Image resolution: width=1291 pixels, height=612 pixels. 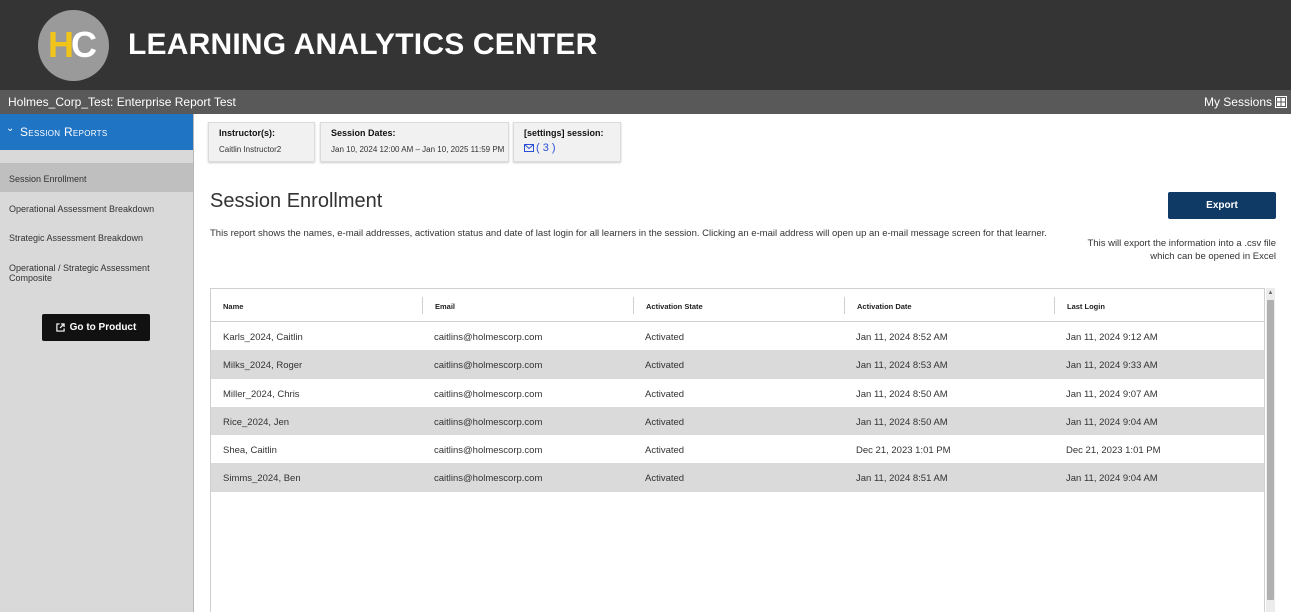 What do you see at coordinates (438, 305) in the screenshot?
I see `column-header-email: Email` at bounding box center [438, 305].